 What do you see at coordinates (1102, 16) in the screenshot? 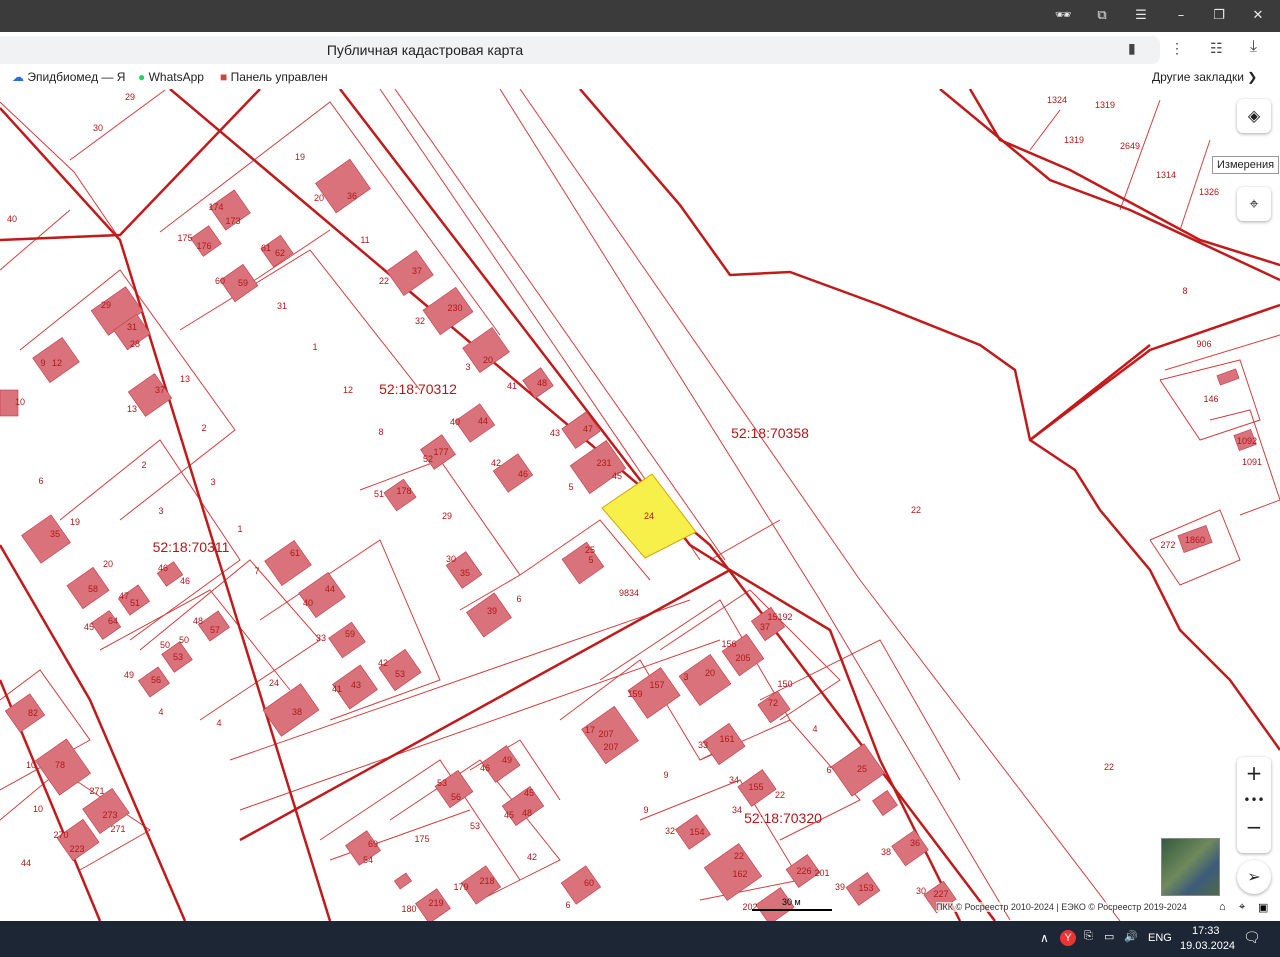
I see `tabs-icon: ⧉` at bounding box center [1102, 16].